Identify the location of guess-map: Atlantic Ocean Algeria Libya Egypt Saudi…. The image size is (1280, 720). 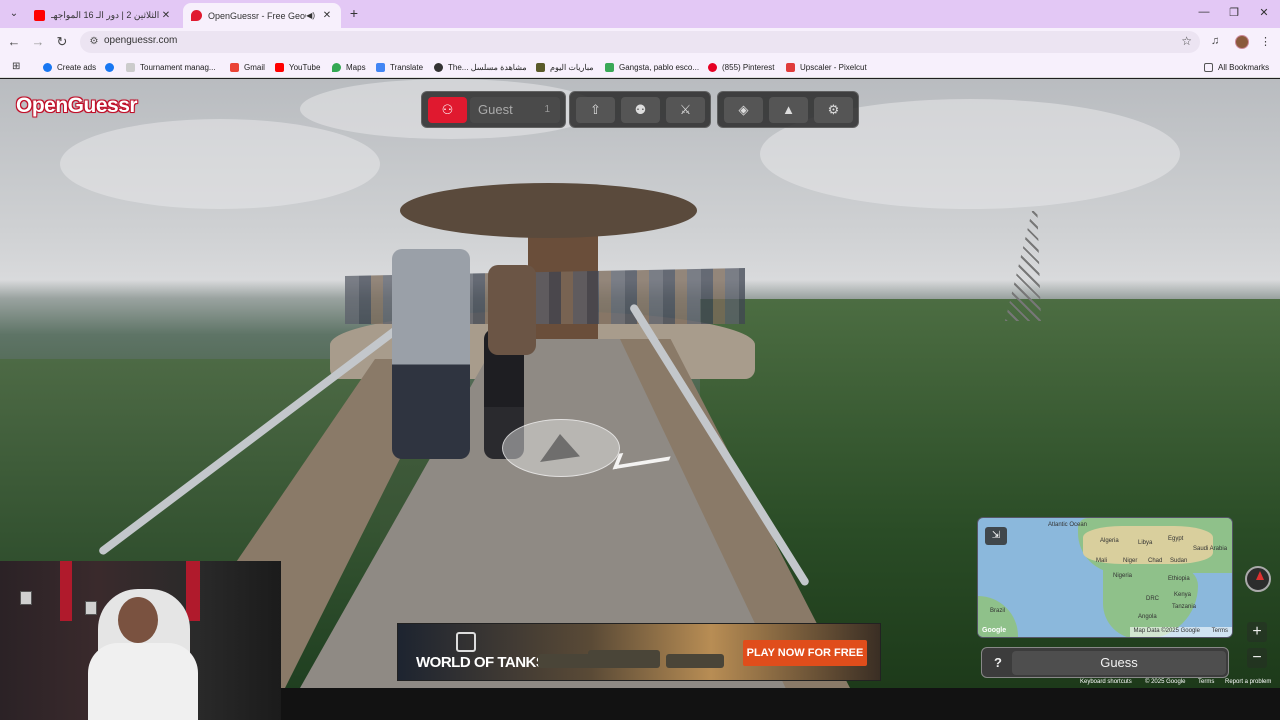
(1105, 577).